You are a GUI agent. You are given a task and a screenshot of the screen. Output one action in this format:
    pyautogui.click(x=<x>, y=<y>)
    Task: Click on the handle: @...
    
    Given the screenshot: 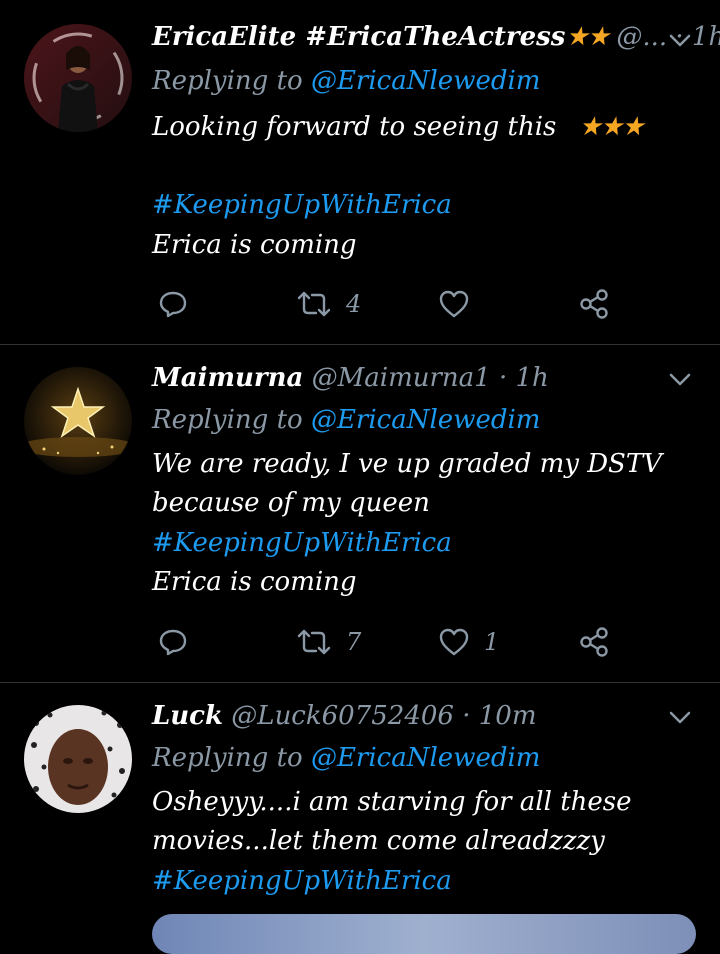 What is the action you would take?
    pyautogui.click(x=641, y=37)
    